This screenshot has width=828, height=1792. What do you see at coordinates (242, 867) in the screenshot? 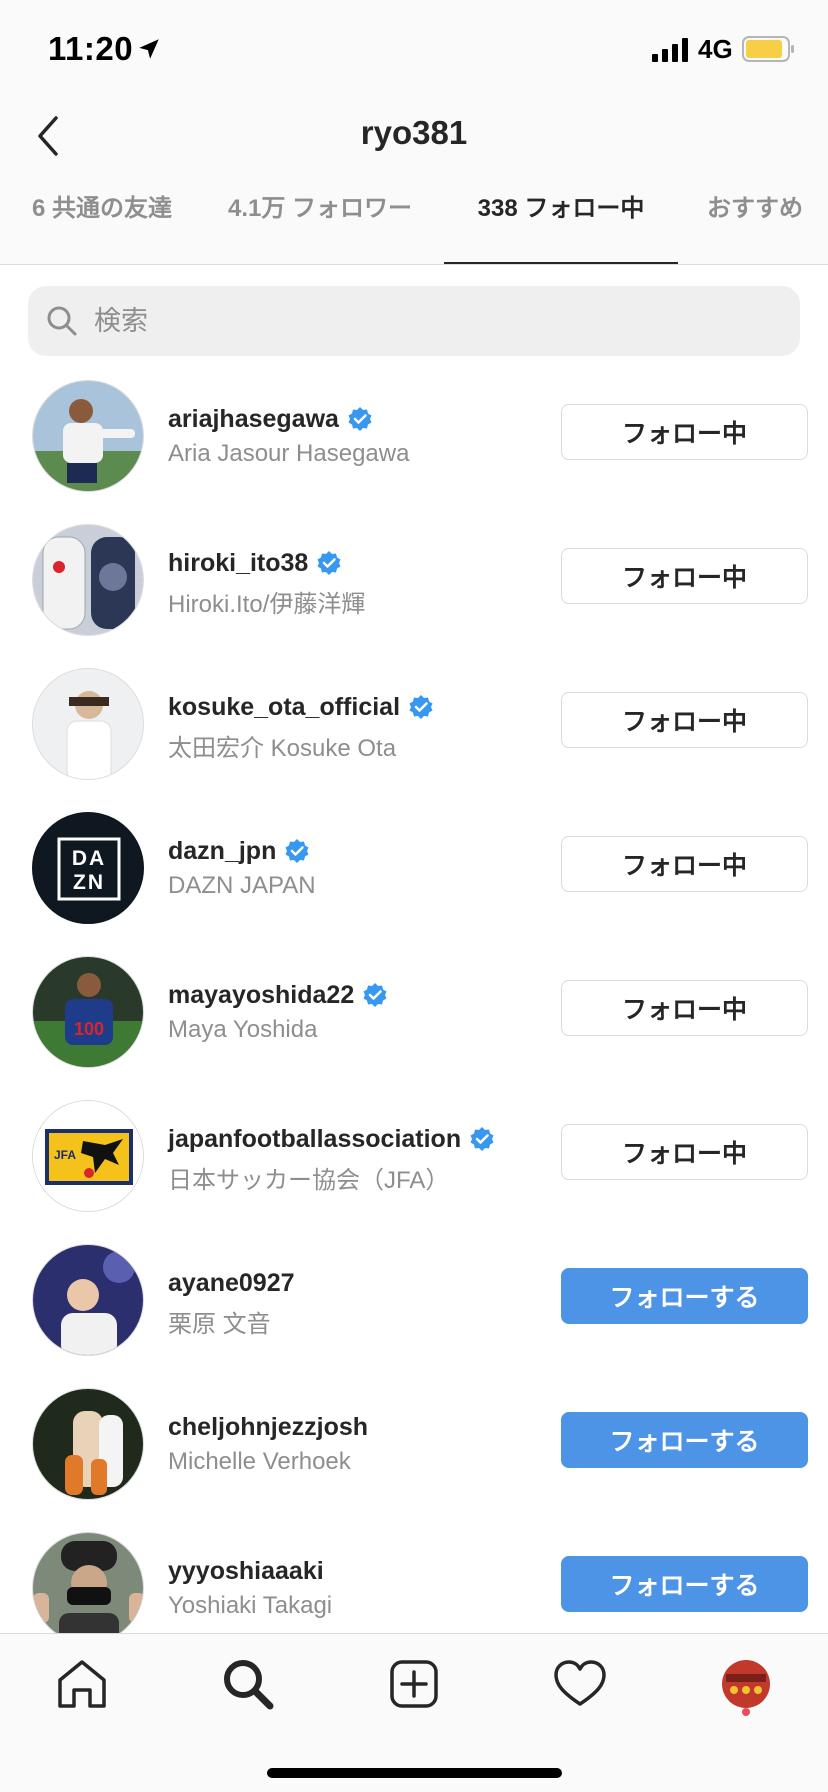
I see `user-names: dazn_jpn DAZN JAPAN` at bounding box center [242, 867].